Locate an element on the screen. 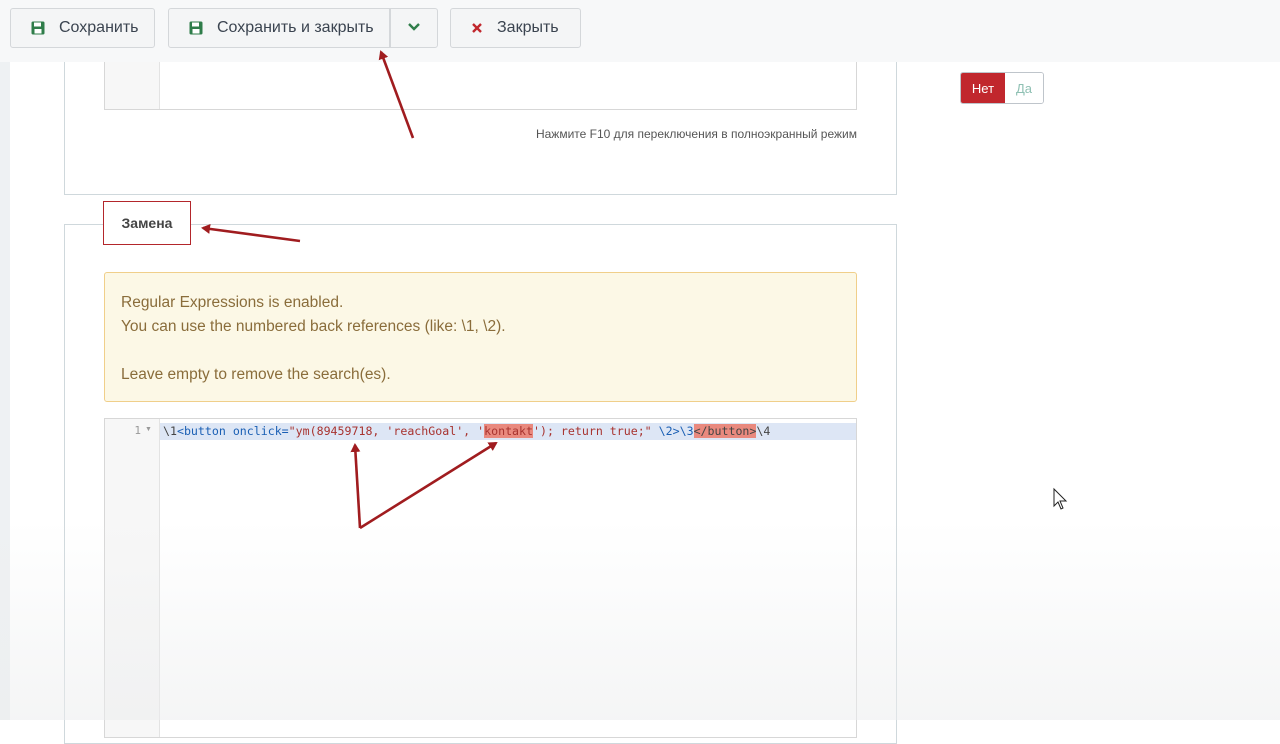 The image size is (1280, 744). chevron-down-icon is located at coordinates (414, 28).